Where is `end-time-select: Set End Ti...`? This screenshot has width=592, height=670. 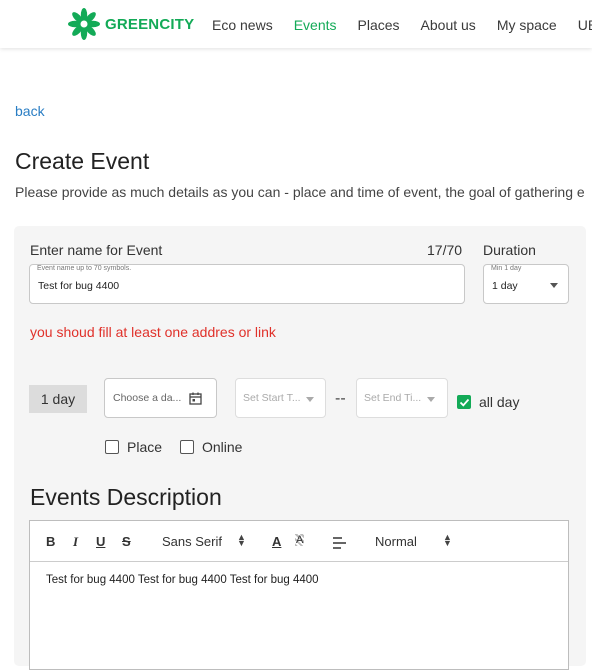
end-time-select: Set End Ti... is located at coordinates (402, 398).